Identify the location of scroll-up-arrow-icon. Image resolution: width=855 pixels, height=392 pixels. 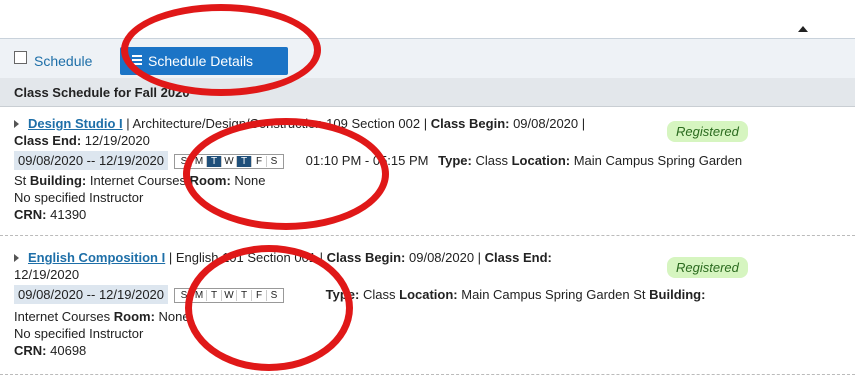
(803, 29).